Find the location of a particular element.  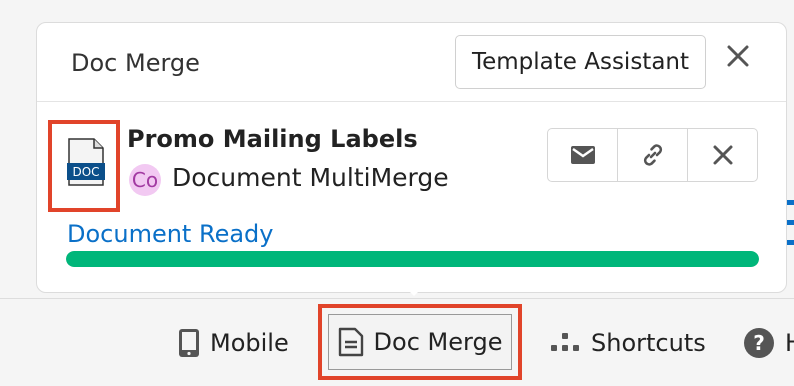

mobile-icon is located at coordinates (189, 343).